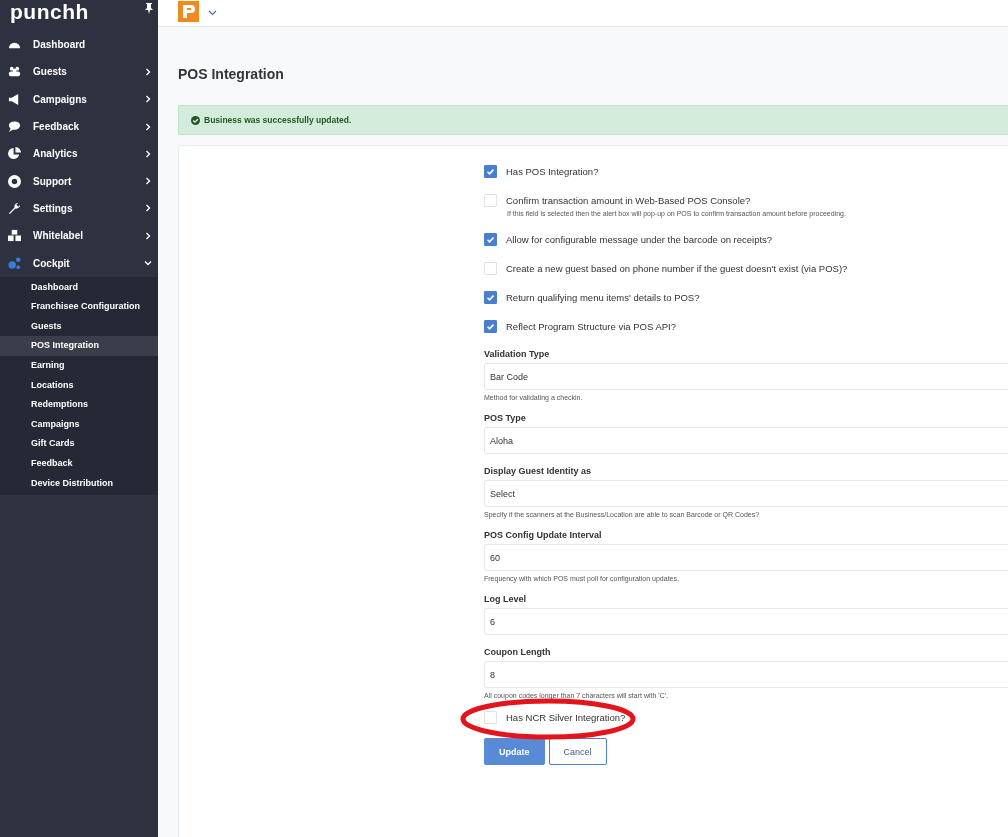  Describe the element at coordinates (79, 307) in the screenshot. I see `submenu-item: Franchisee Configuration` at that location.